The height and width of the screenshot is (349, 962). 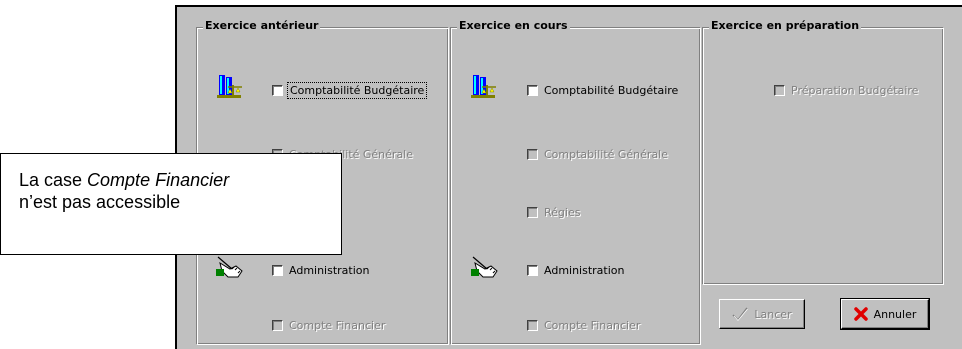 I want to click on checkmark-icon, so click(x=740, y=314).